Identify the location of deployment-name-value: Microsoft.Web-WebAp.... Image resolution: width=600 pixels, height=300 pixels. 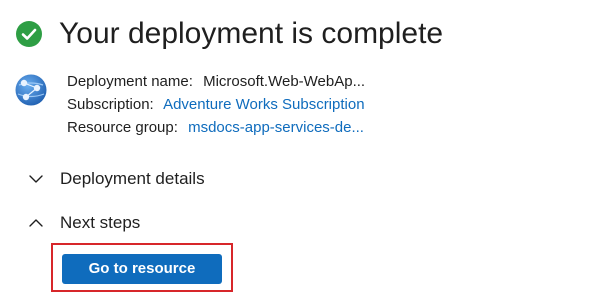
(284, 81).